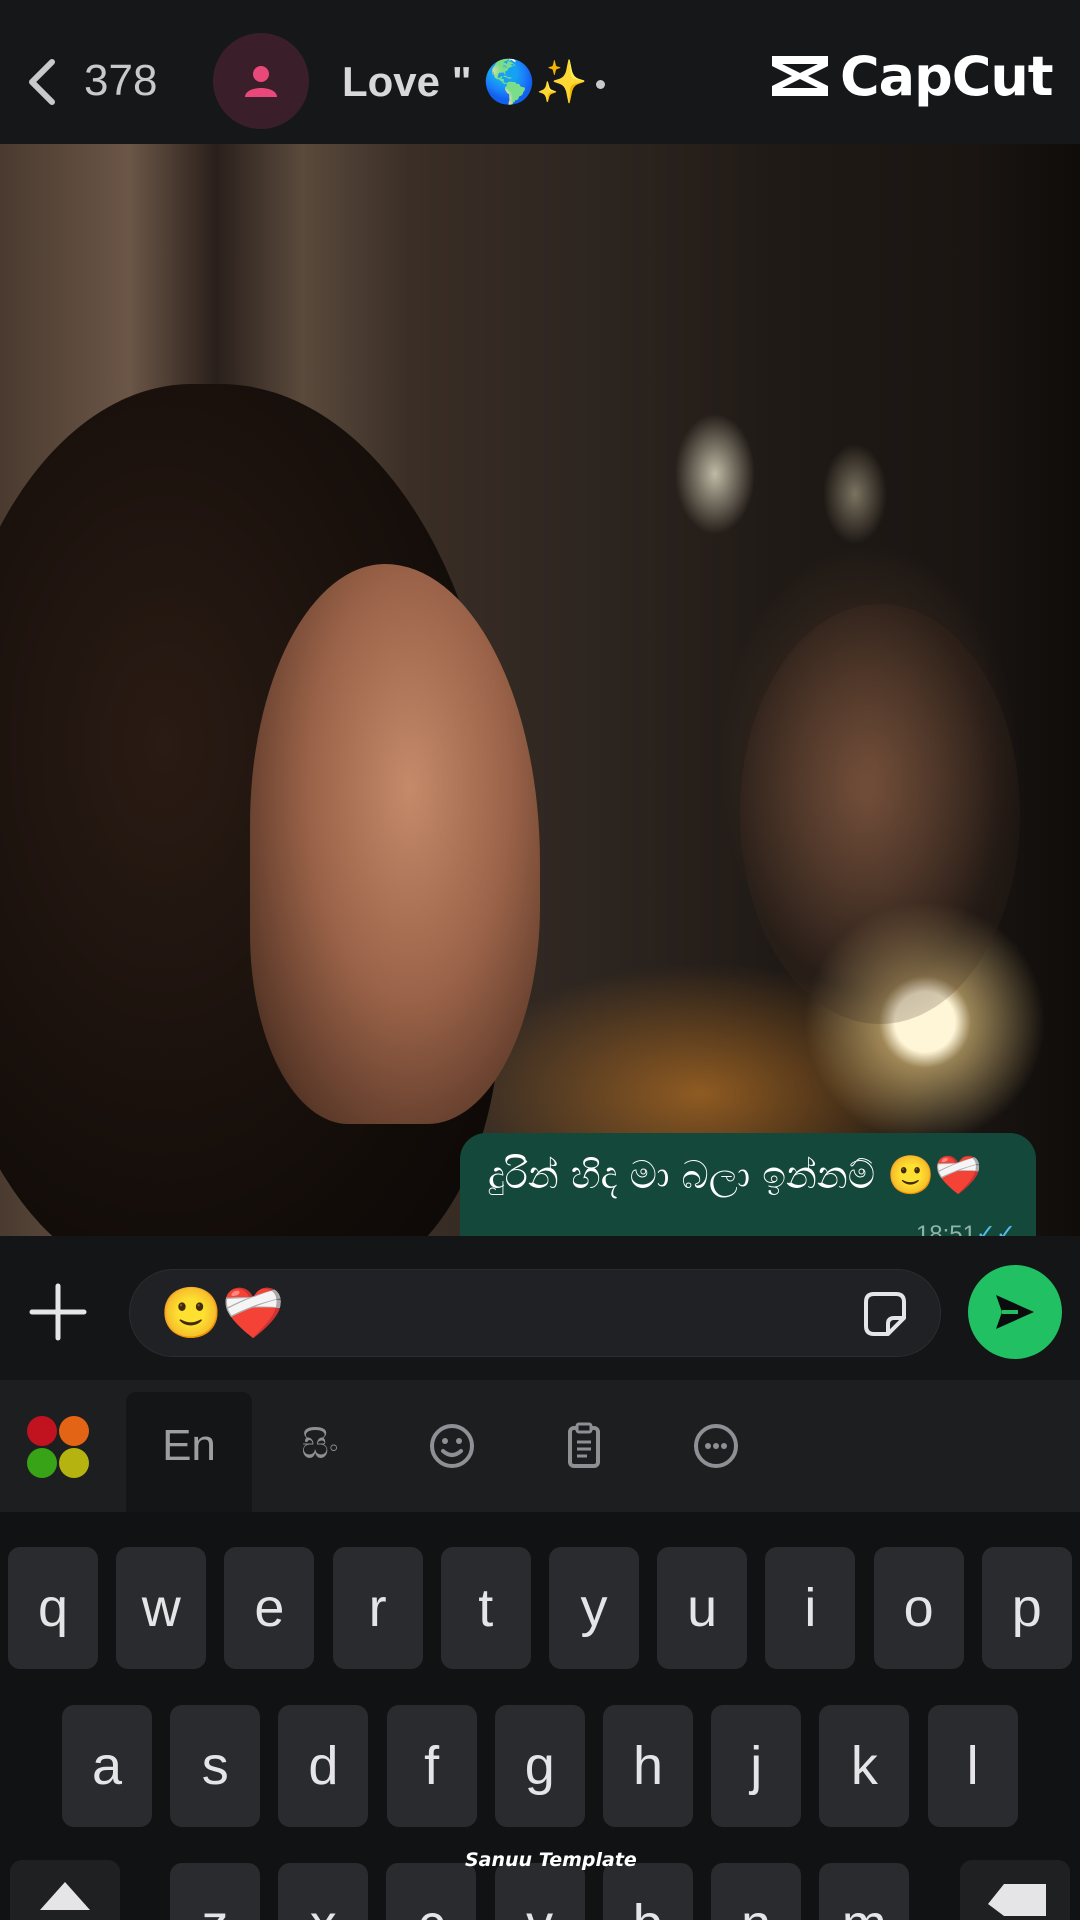 The width and height of the screenshot is (1080, 1920). I want to click on clipboard-icon, so click(584, 1445).